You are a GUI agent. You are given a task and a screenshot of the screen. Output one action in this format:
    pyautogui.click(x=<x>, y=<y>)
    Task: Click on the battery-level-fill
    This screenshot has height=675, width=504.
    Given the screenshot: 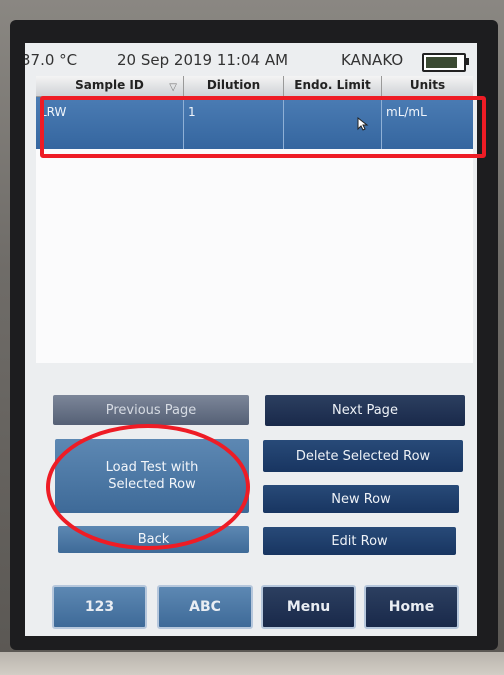 What is the action you would take?
    pyautogui.click(x=441, y=62)
    